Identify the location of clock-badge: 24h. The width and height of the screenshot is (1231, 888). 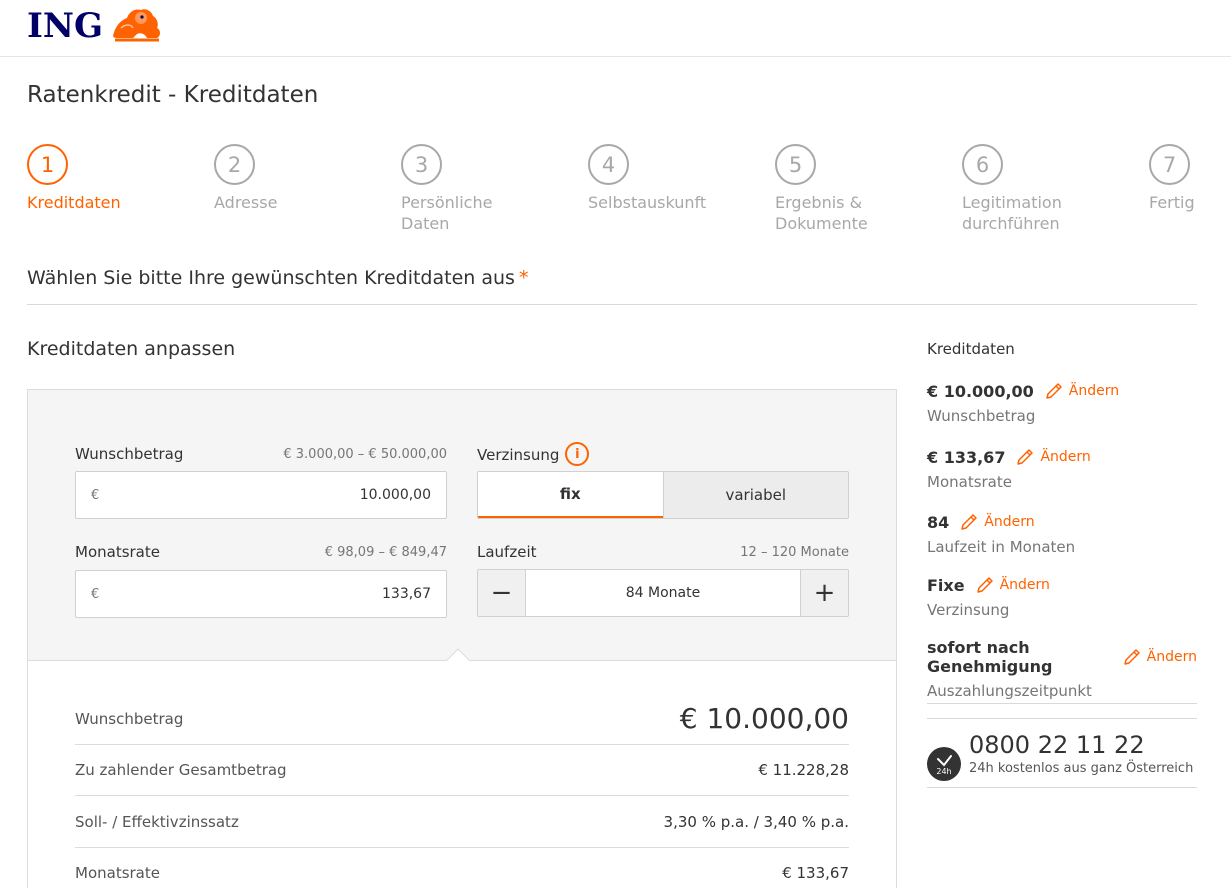
(944, 771).